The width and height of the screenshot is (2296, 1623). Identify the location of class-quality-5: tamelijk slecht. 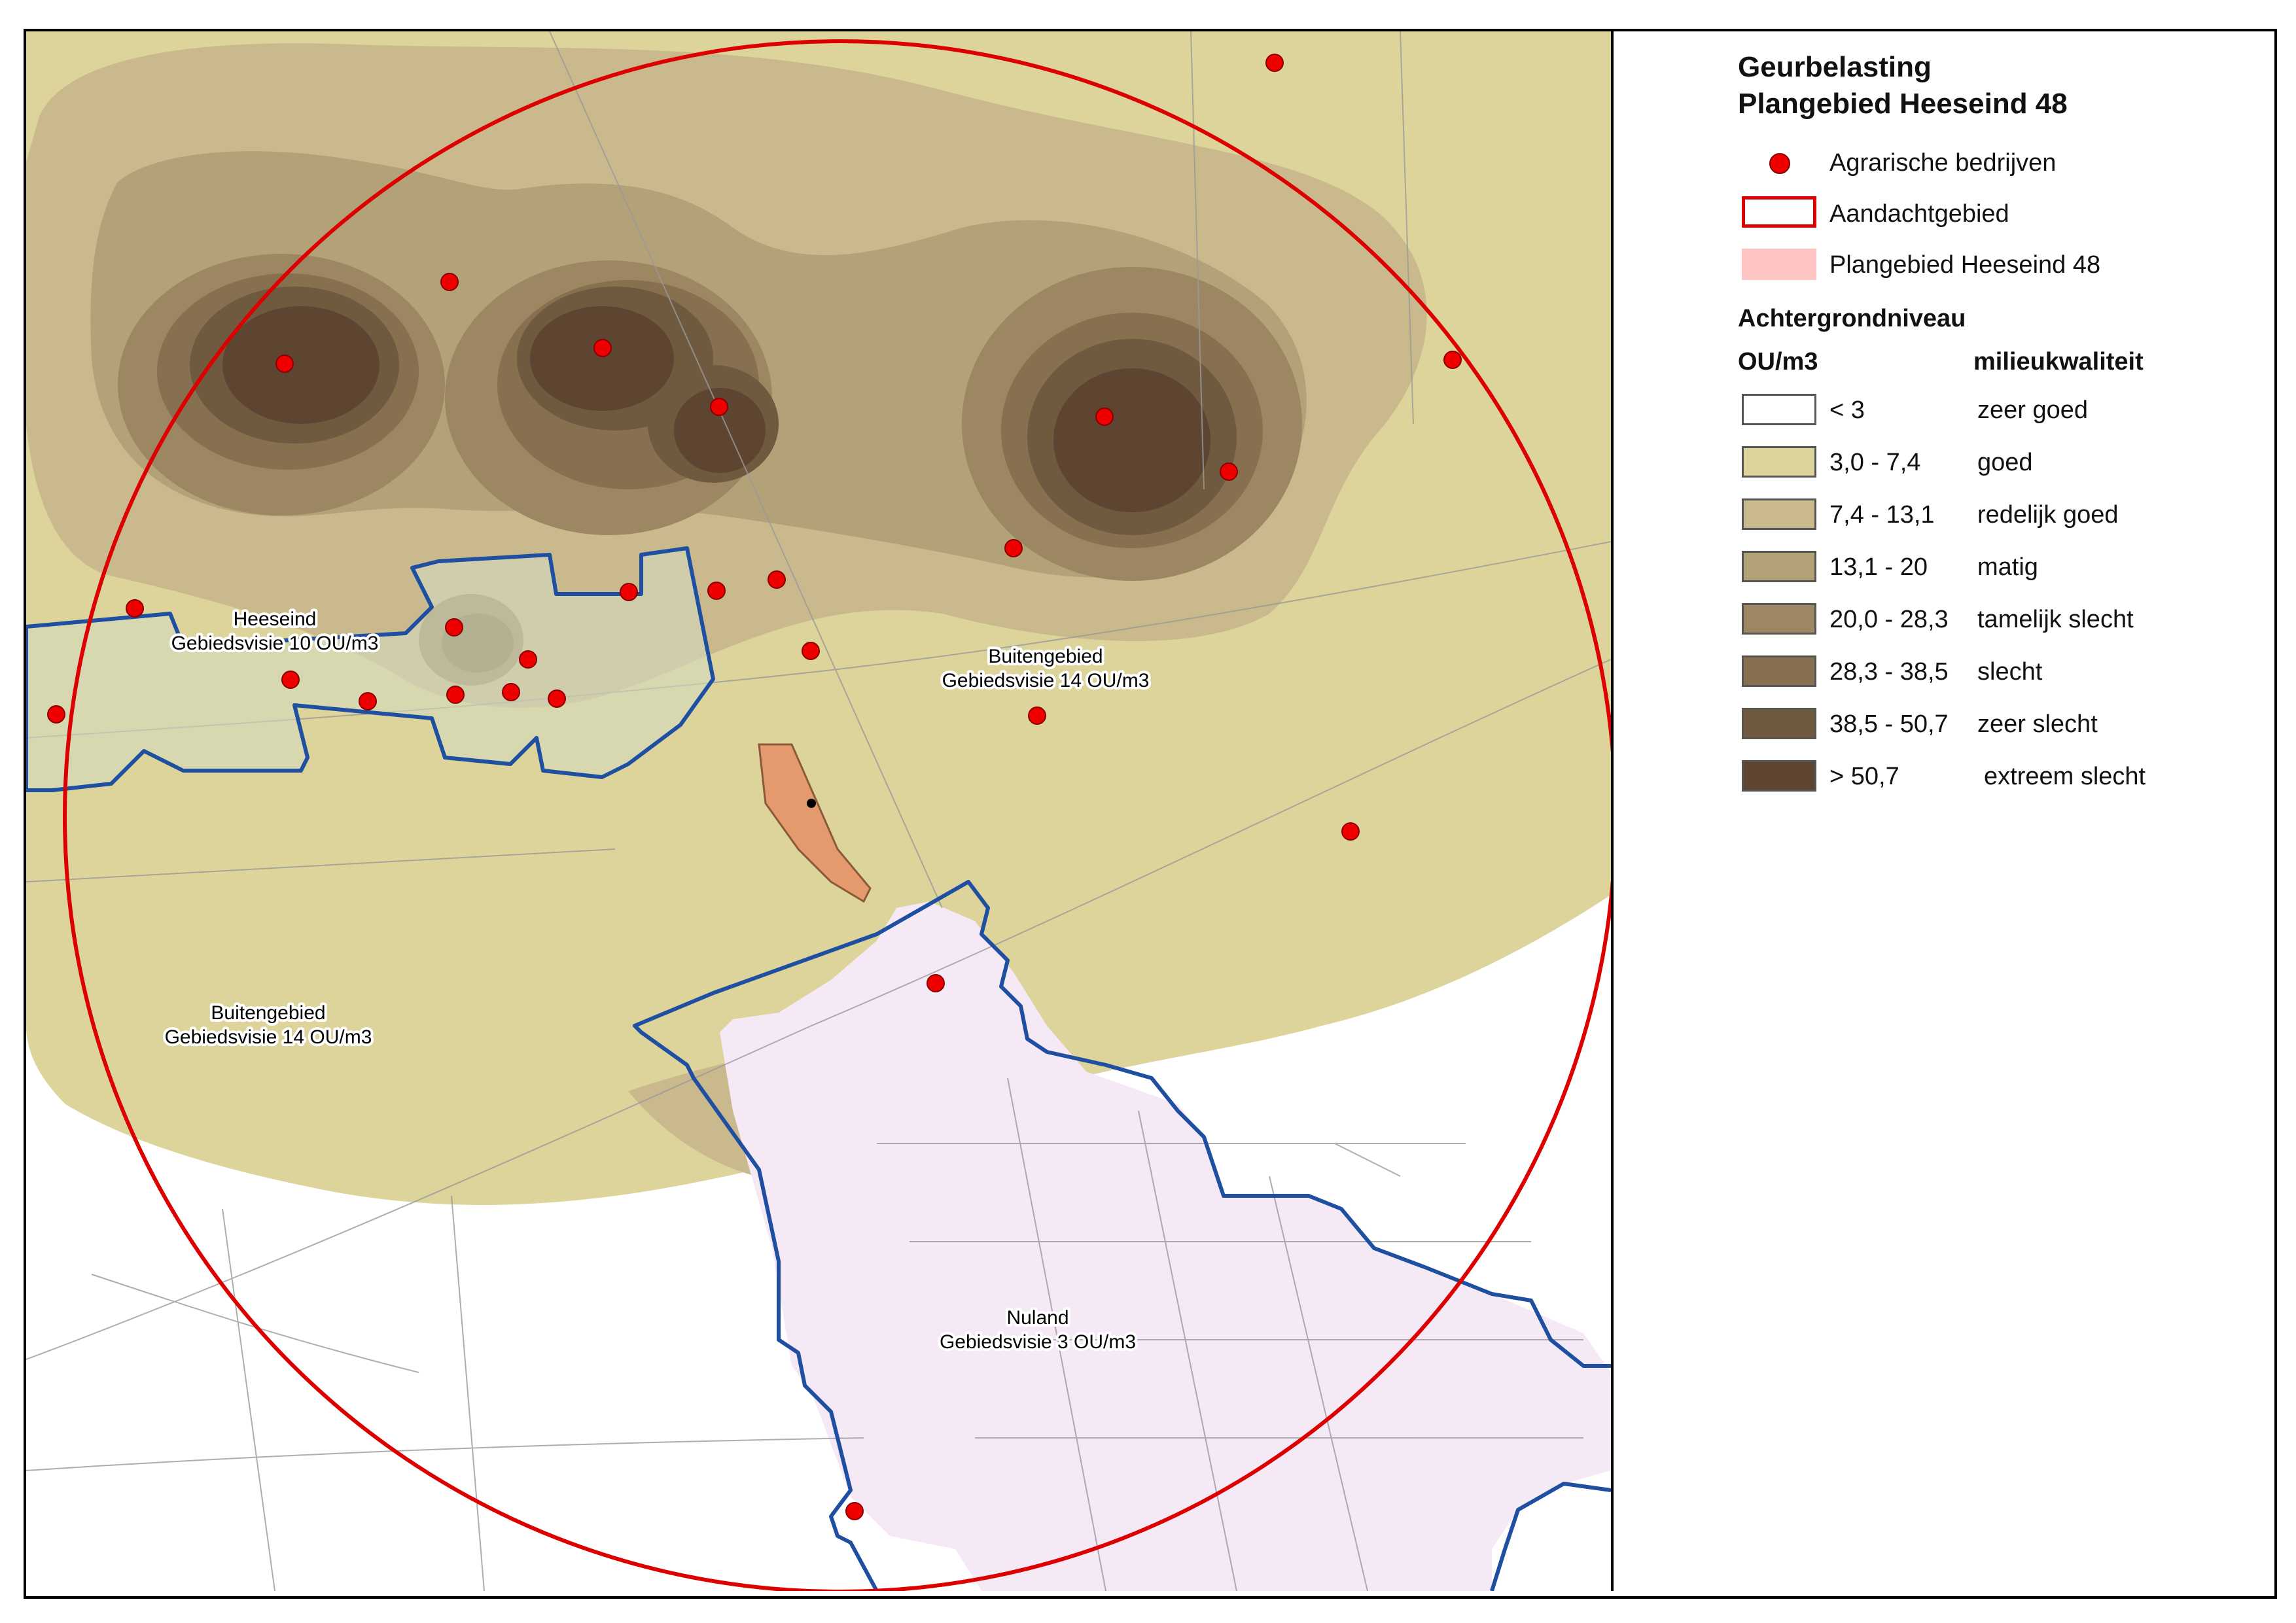
(2055, 619).